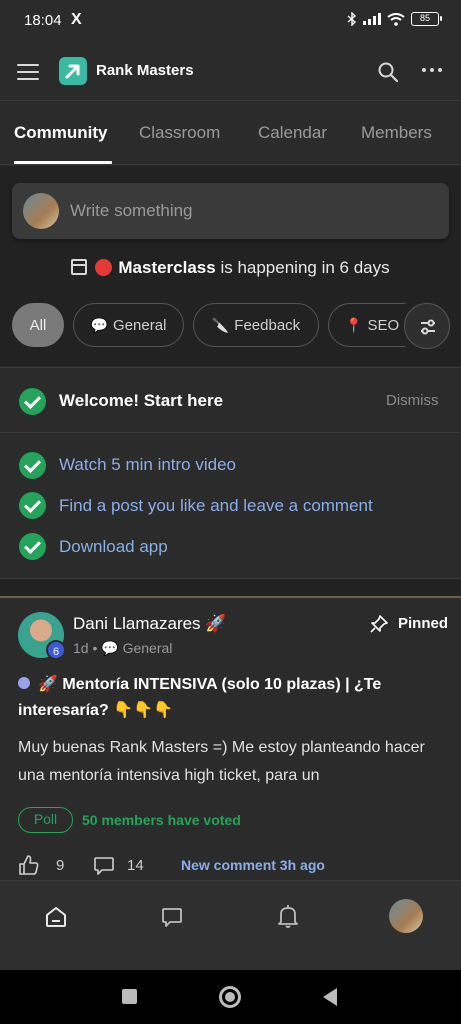 Image resolution: width=461 pixels, height=1024 pixels. What do you see at coordinates (396, 133) in the screenshot?
I see `tab-members: Members` at bounding box center [396, 133].